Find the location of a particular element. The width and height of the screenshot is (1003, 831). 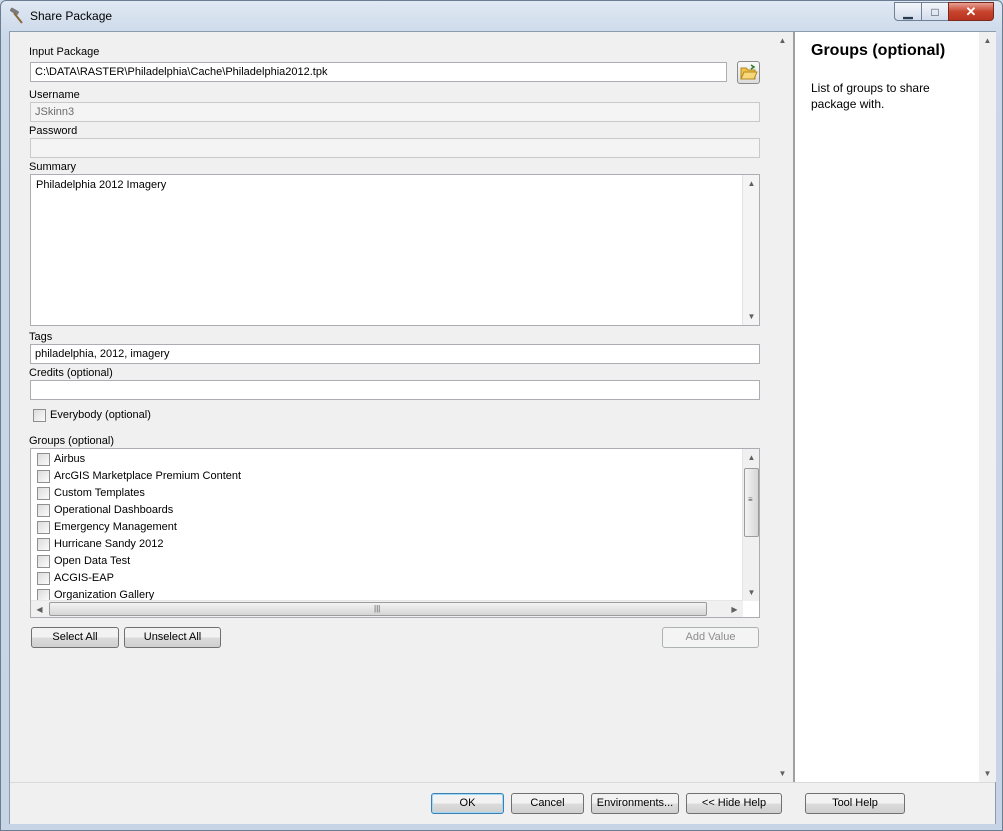

group-label: Airbus is located at coordinates (70, 459).